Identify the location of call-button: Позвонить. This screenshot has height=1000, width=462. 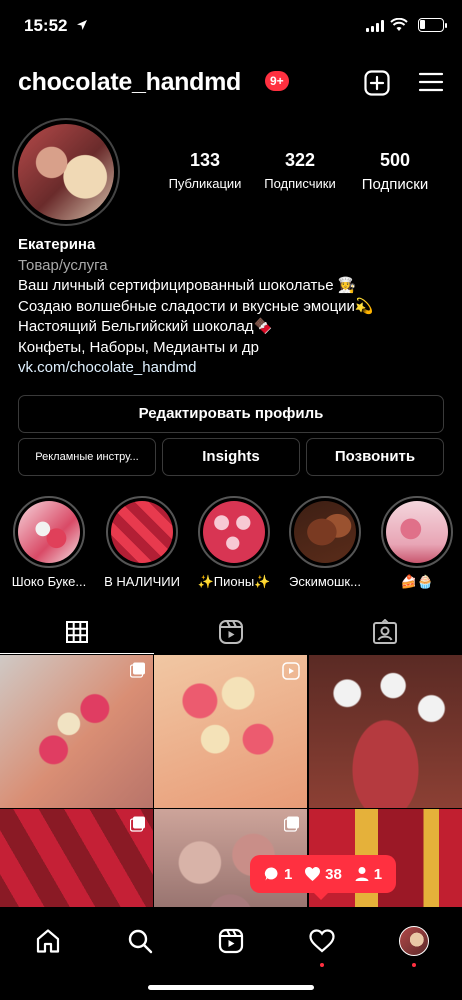
(375, 457).